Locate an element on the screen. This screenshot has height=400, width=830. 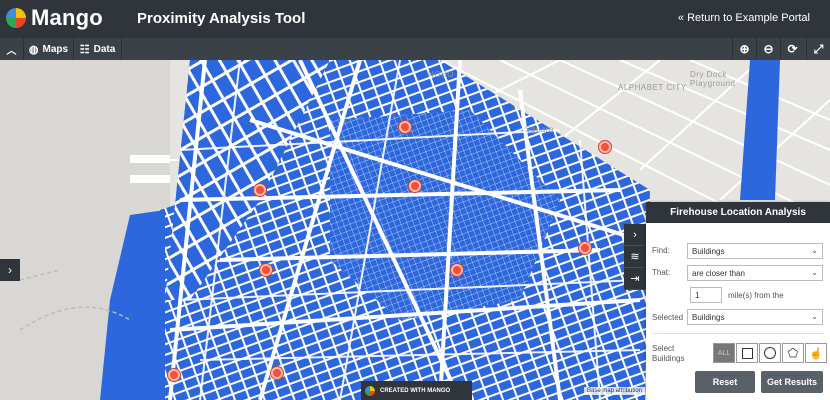
data-label: Data is located at coordinates (104, 49).